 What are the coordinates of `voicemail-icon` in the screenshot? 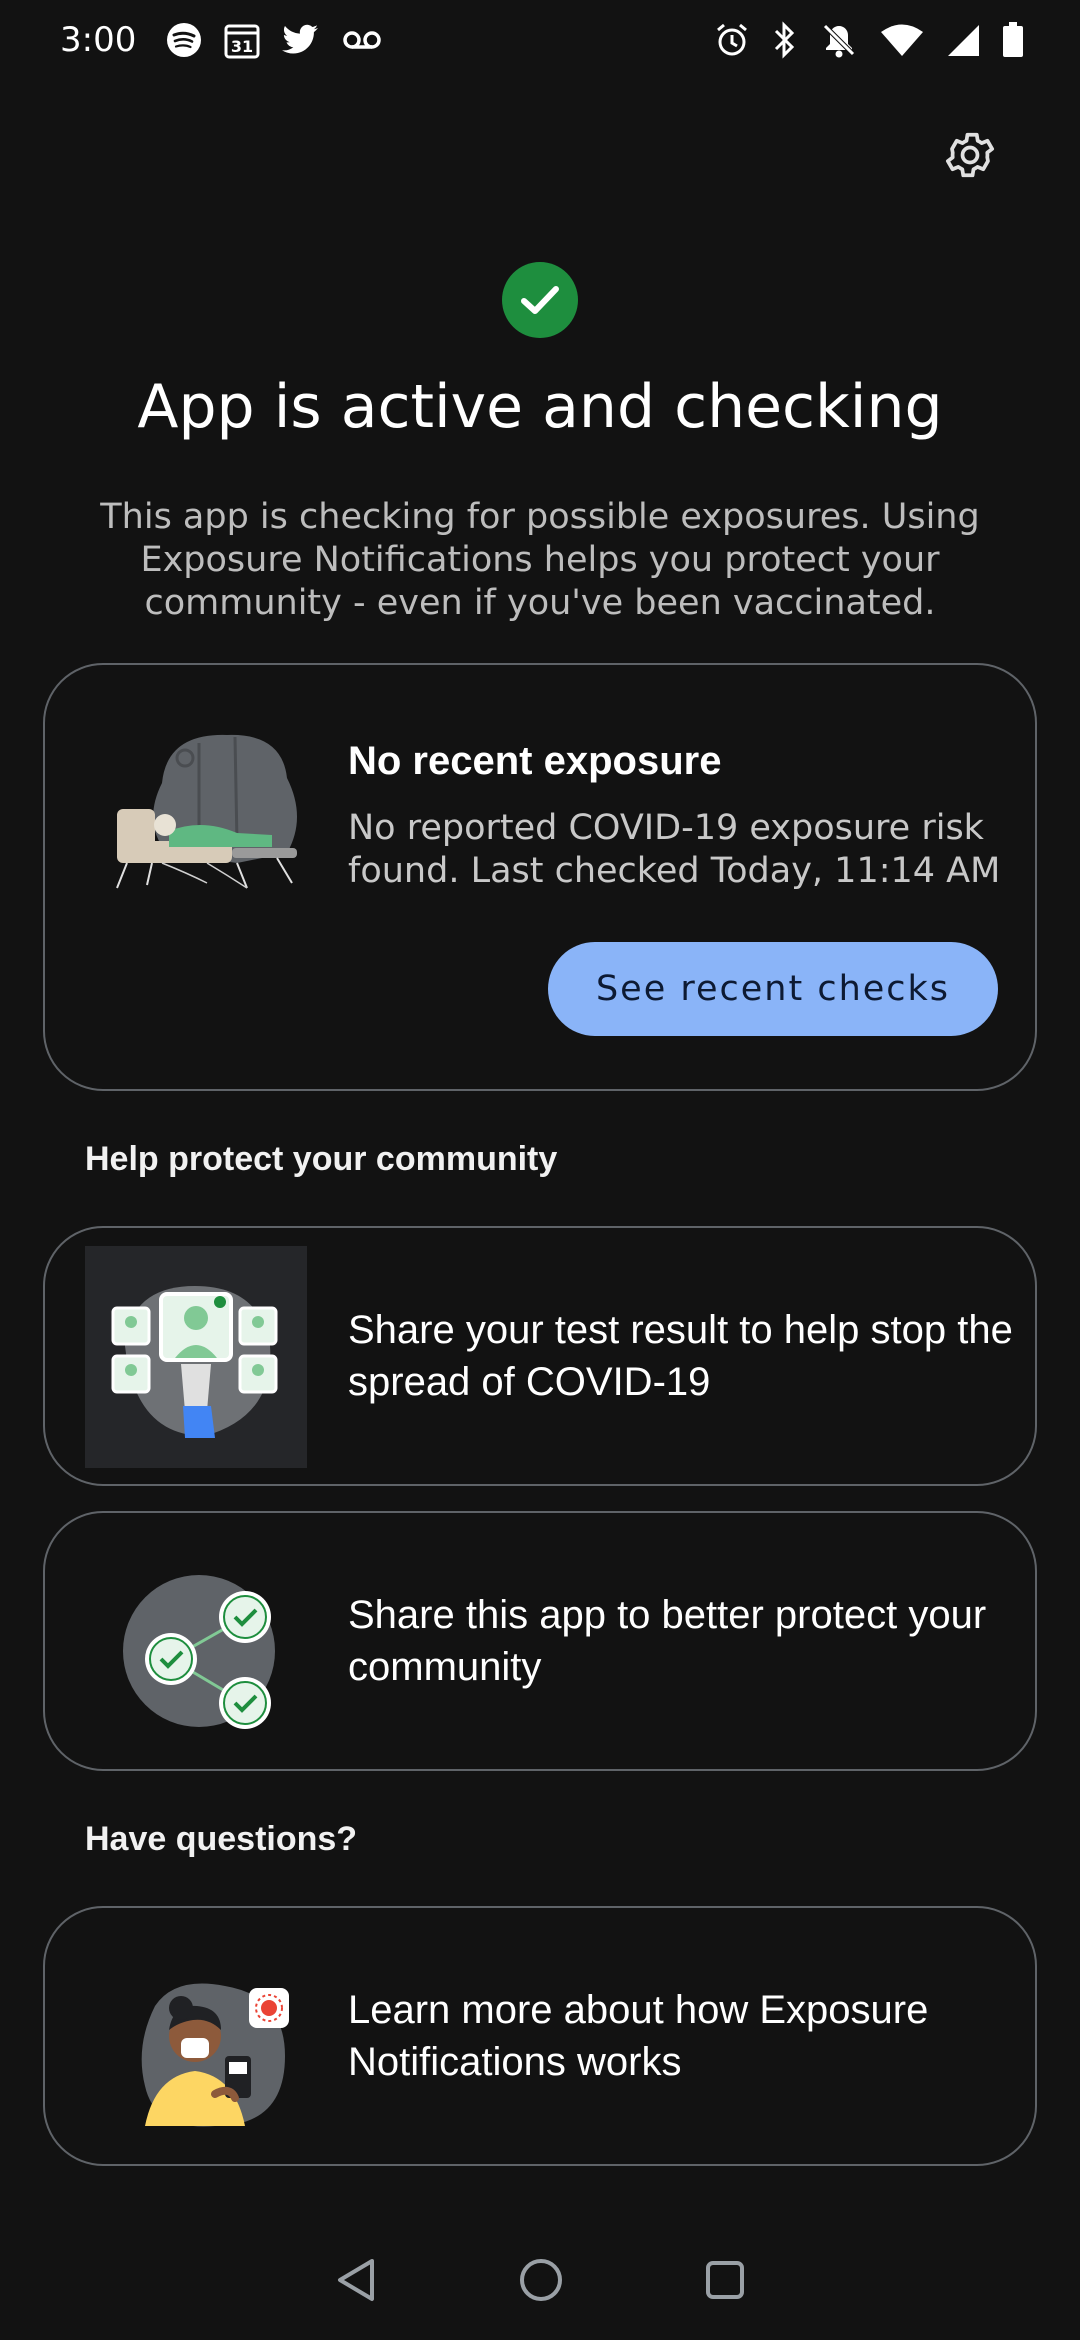 It's located at (362, 40).